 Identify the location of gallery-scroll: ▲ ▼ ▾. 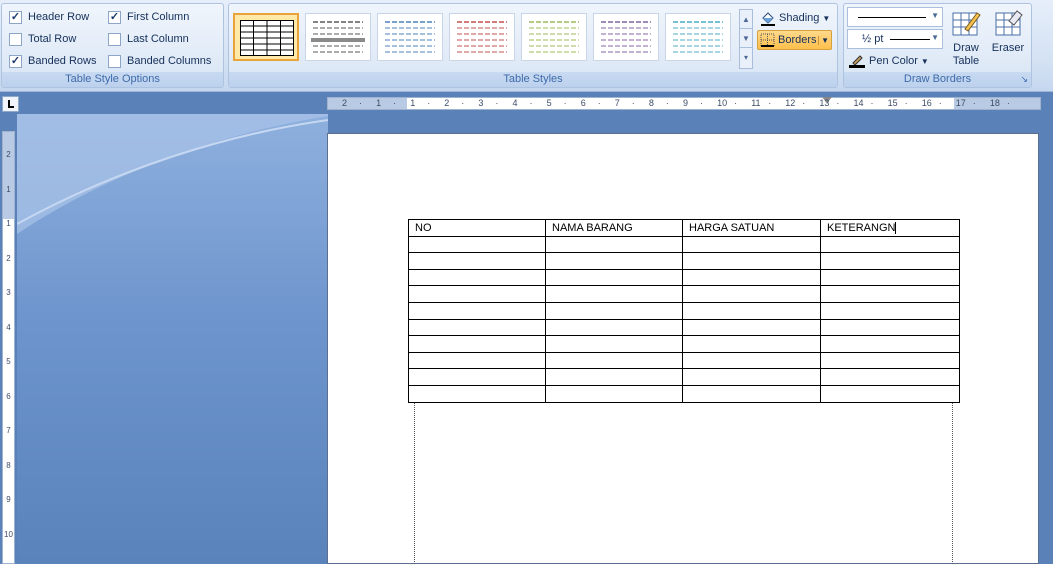
(746, 39).